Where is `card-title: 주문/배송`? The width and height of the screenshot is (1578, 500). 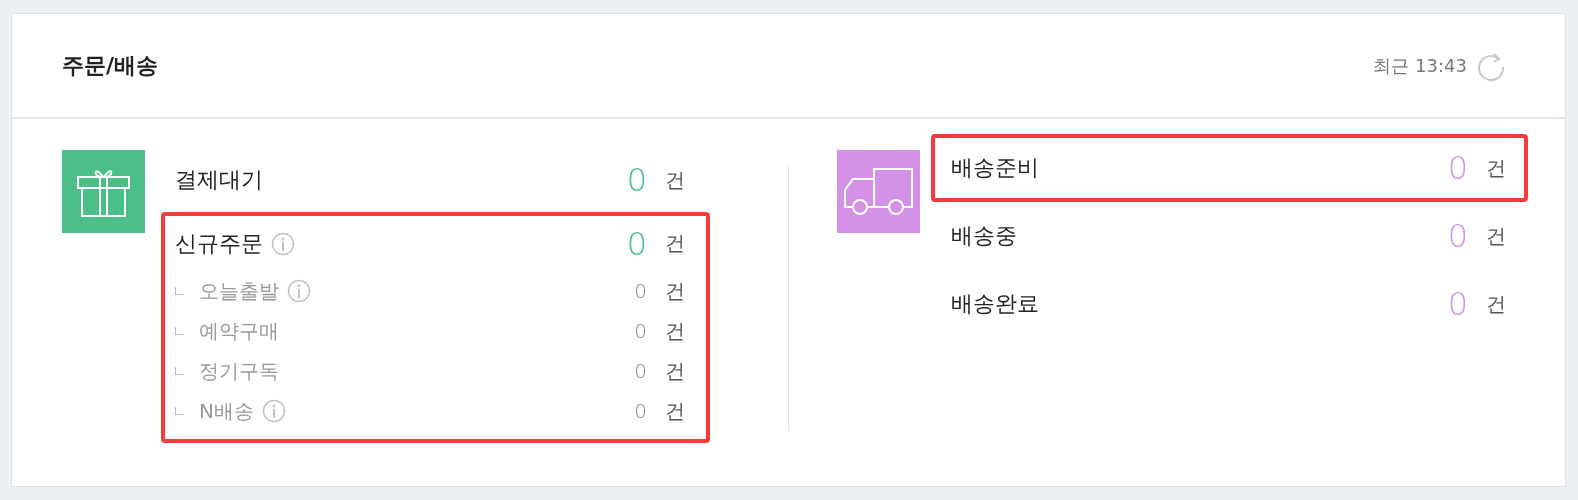
card-title: 주문/배송 is located at coordinates (110, 65).